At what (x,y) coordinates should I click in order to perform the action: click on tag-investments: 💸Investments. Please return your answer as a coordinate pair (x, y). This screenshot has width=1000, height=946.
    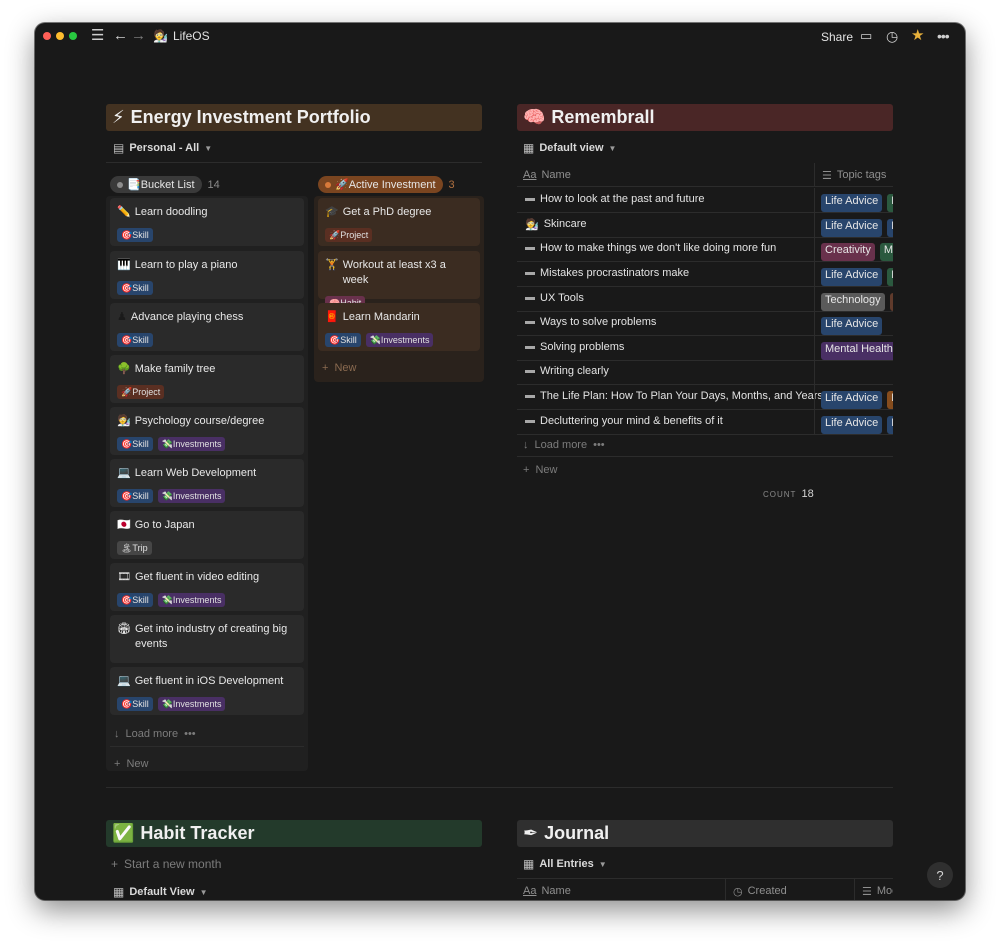
    Looking at the image, I should click on (399, 340).